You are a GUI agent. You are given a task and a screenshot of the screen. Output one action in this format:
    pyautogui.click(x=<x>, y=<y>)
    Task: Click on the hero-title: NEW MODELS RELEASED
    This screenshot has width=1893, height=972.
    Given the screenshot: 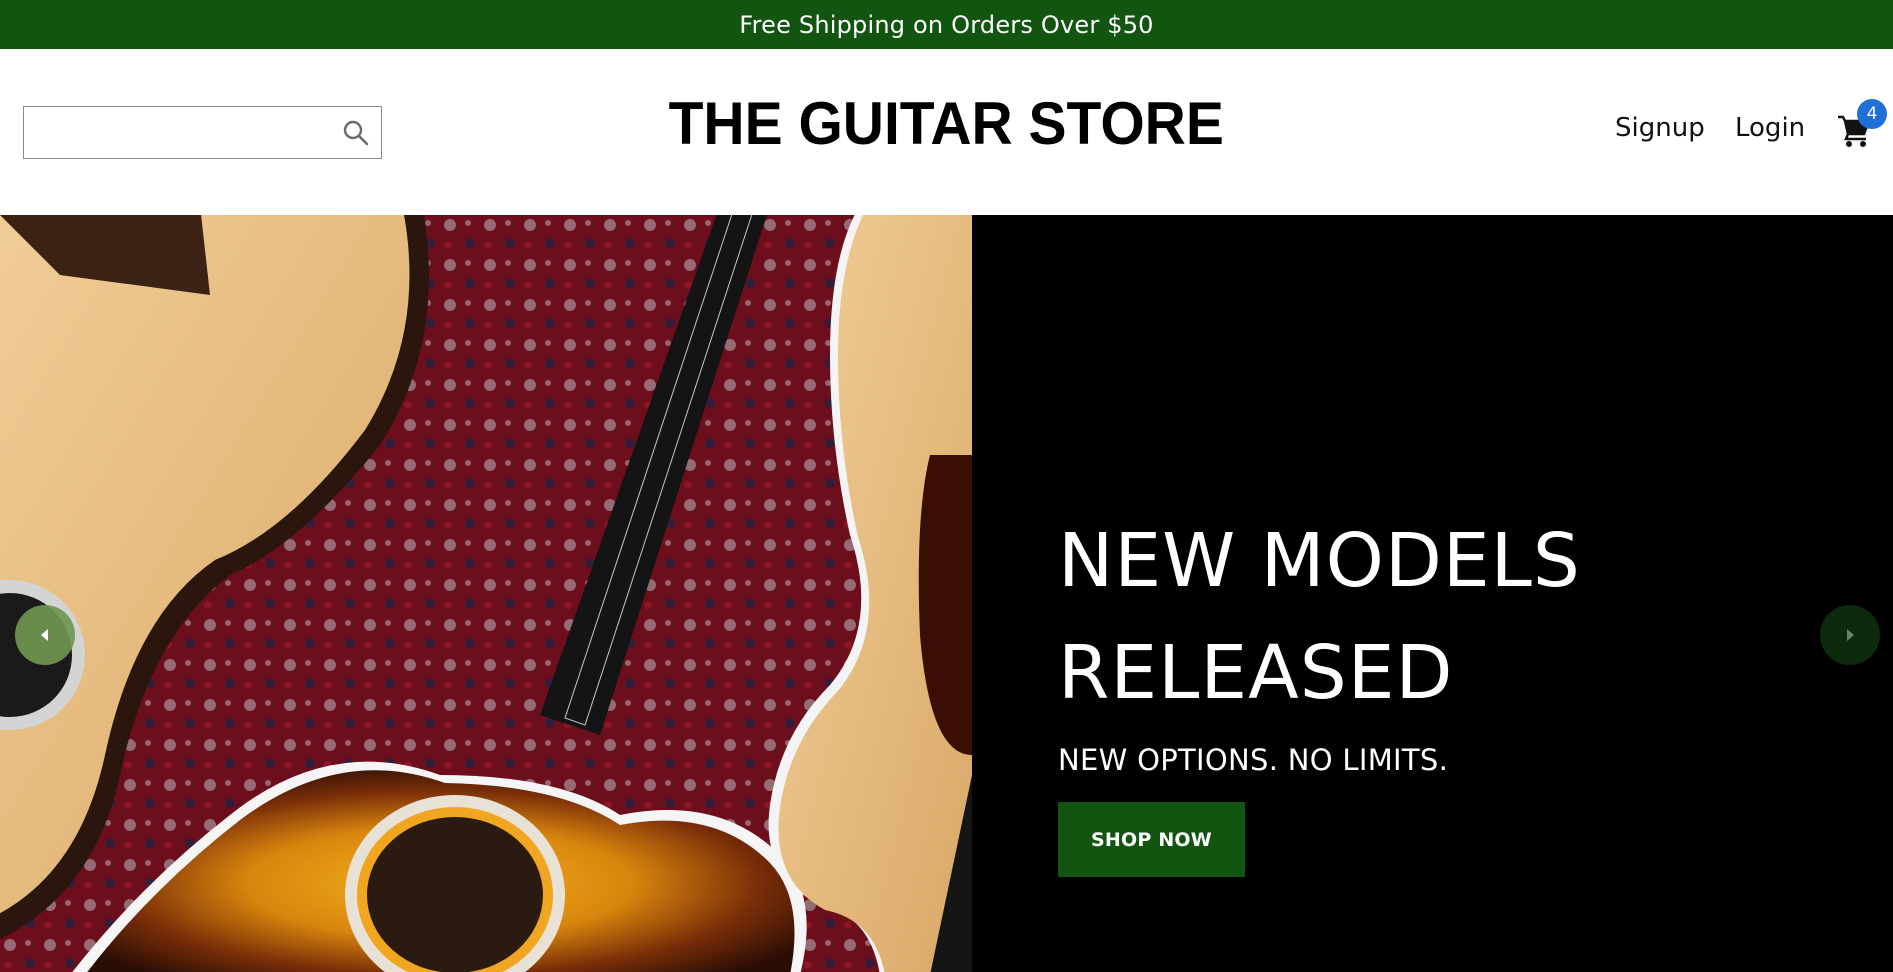 What is the action you would take?
    pyautogui.click(x=1319, y=617)
    